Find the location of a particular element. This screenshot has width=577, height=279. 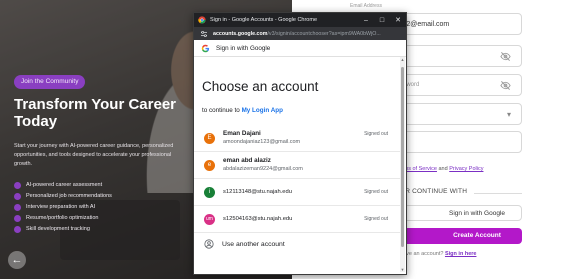

feature-label: Resume/portfolio optimization is located at coordinates (62, 218).